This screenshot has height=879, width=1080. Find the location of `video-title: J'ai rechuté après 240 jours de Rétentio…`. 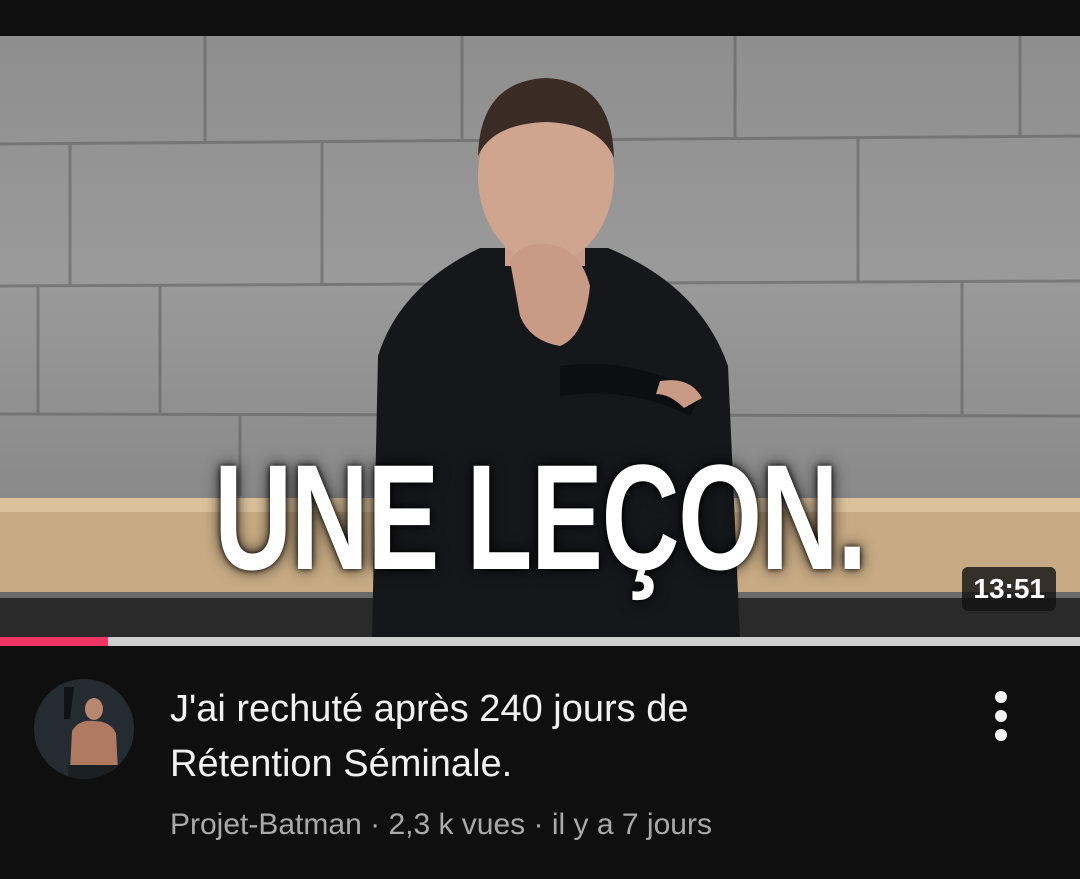

video-title: J'ai rechuté après 240 jours de Rétentio… is located at coordinates (550, 737).